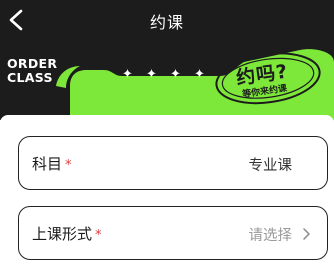  Describe the element at coordinates (67, 234) in the screenshot. I see `class-mode-label: 上课形式 *` at that location.